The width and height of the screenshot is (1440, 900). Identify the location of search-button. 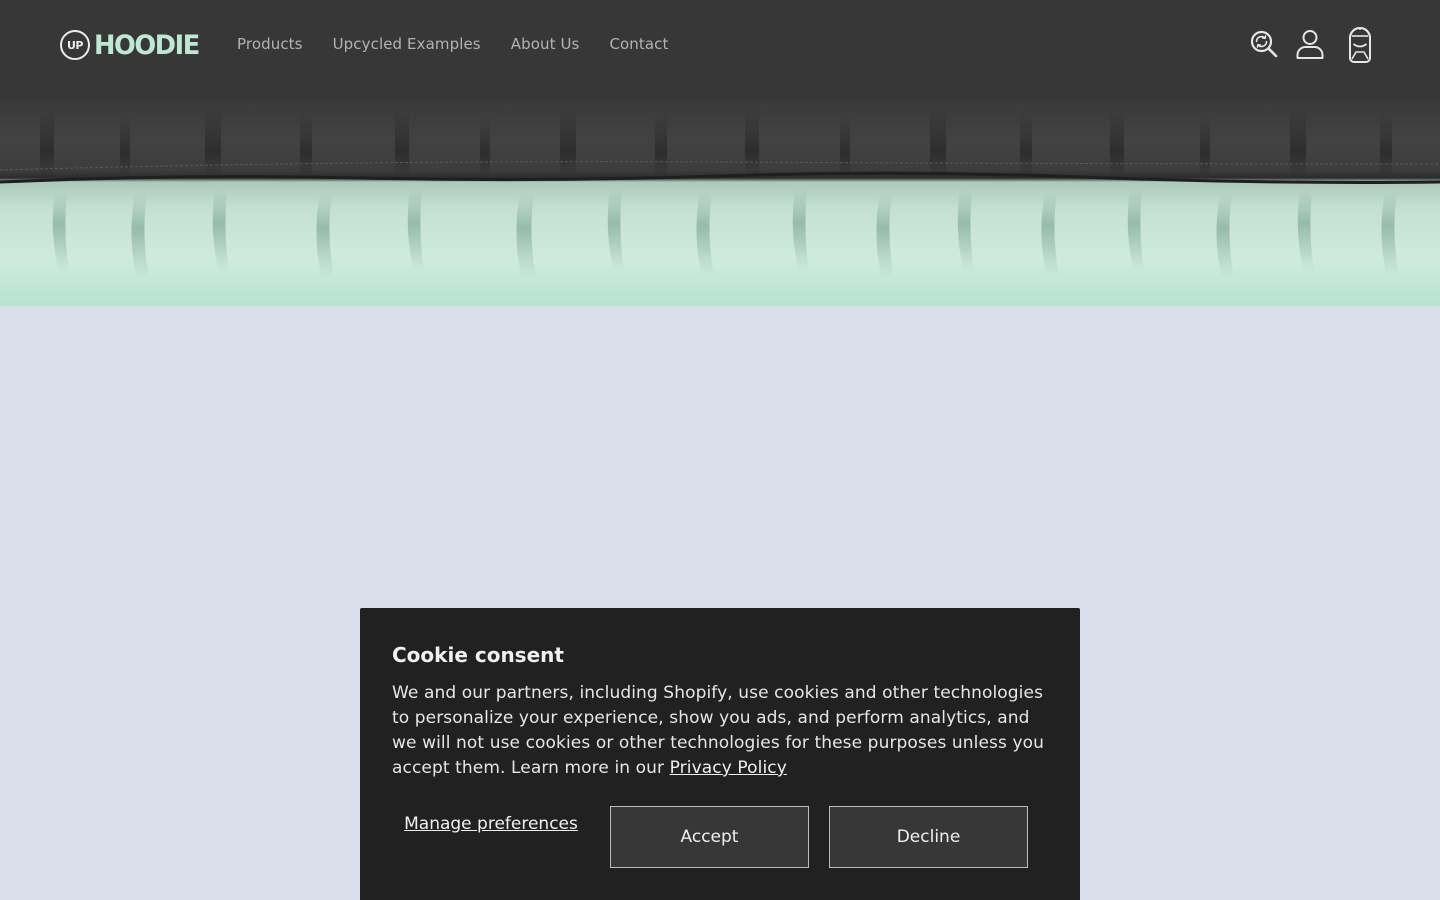
(1264, 44).